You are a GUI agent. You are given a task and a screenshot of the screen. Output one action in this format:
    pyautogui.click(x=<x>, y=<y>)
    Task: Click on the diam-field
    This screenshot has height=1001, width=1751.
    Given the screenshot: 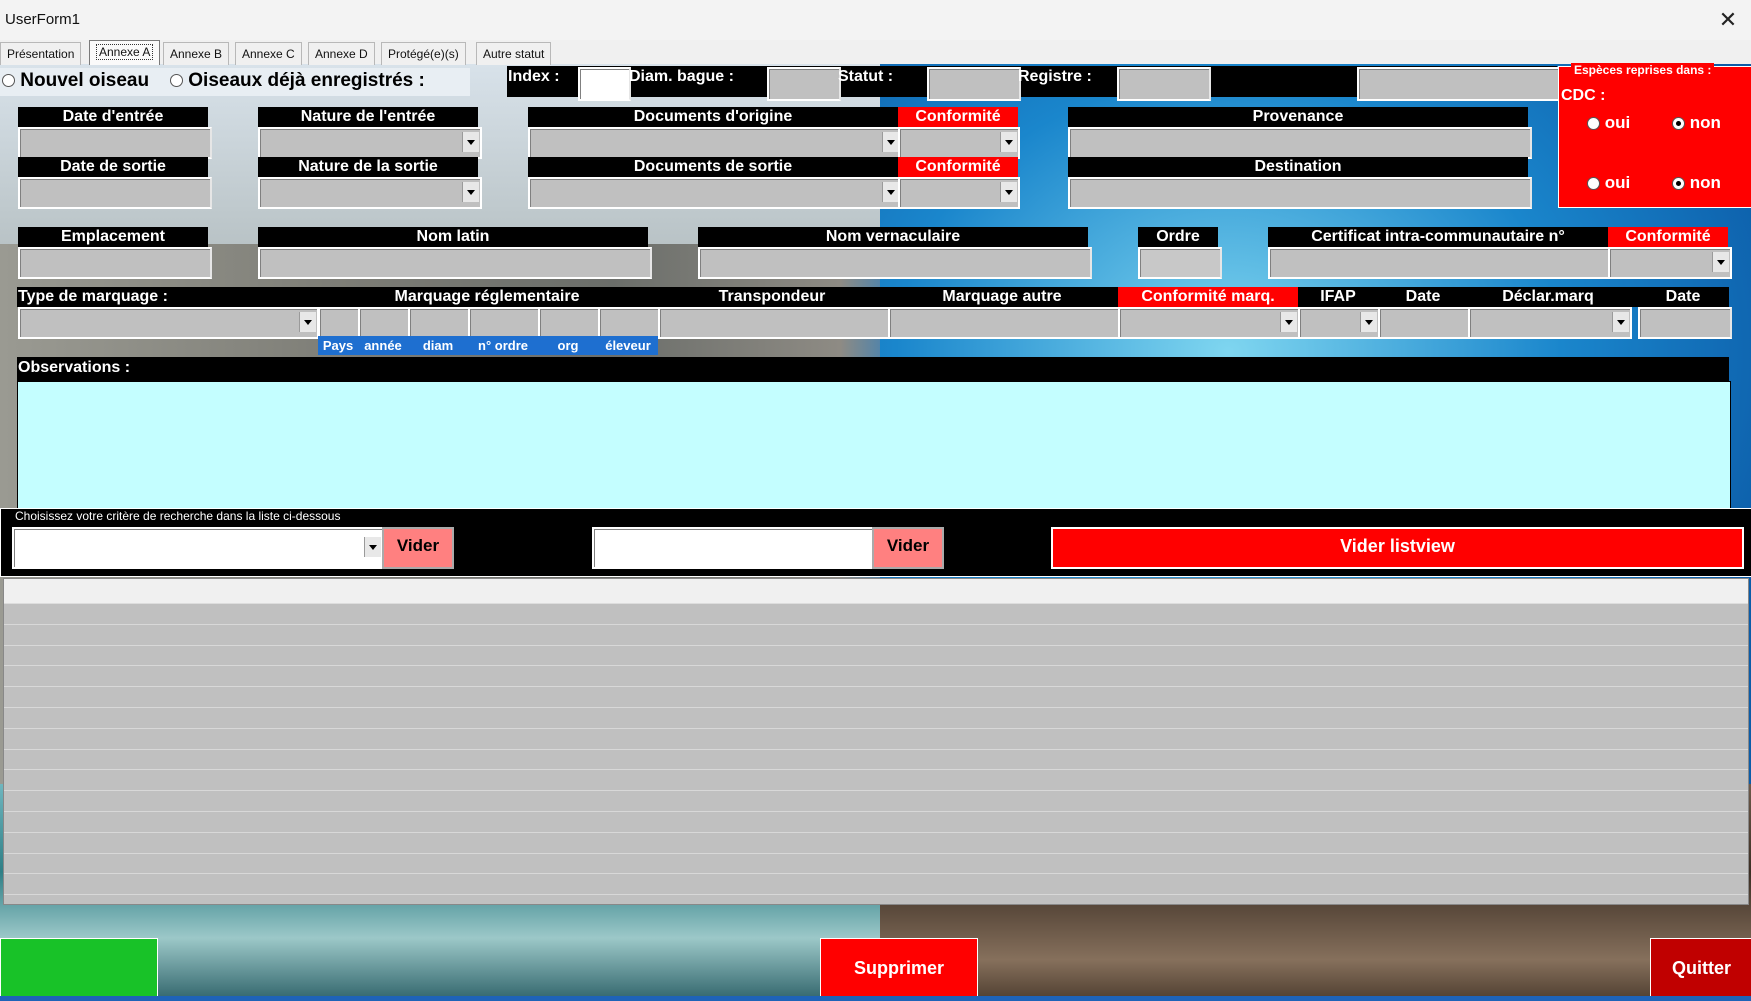 What is the action you would take?
    pyautogui.click(x=440, y=323)
    